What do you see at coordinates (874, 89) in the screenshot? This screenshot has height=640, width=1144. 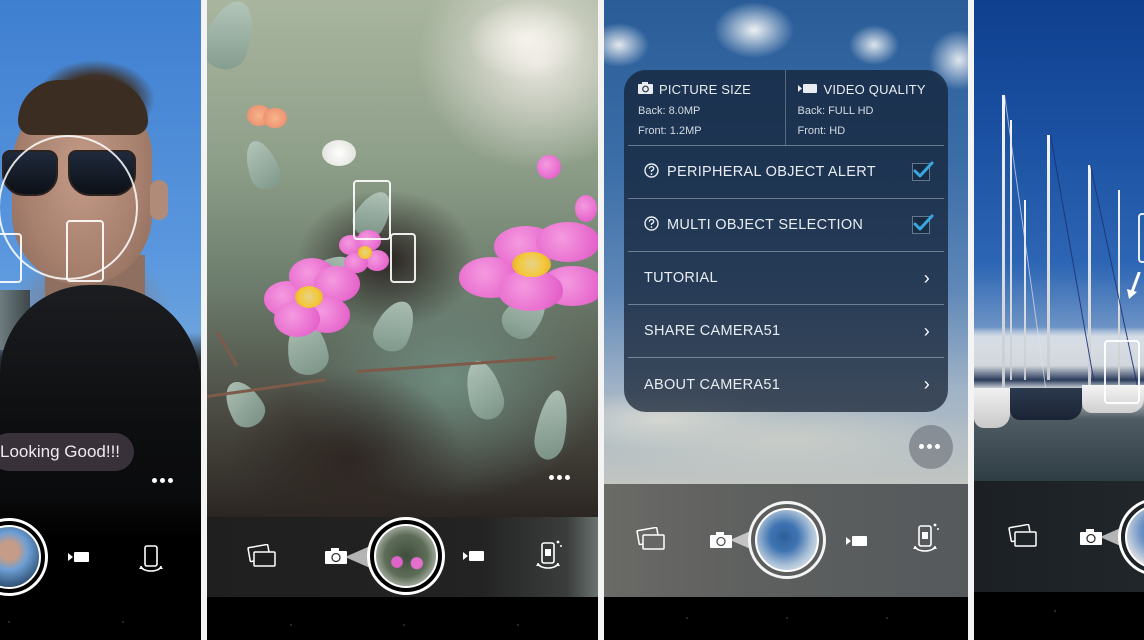 I see `video-quality-title: VIDEO QUALITY` at bounding box center [874, 89].